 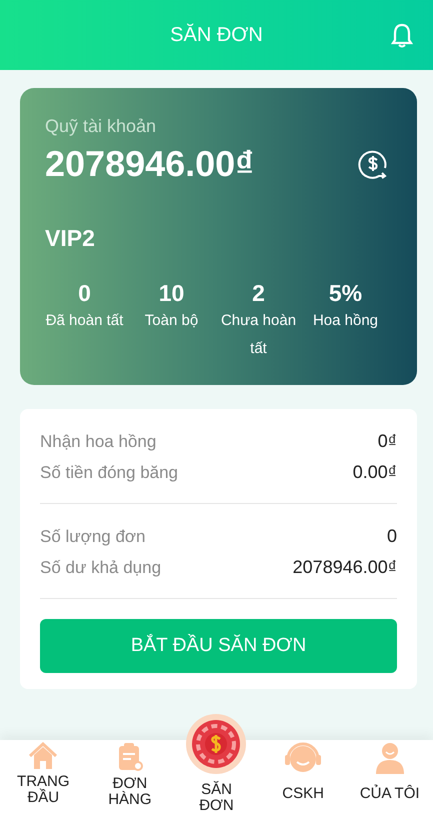 I want to click on detail-label: Số tiền đóng băng, so click(x=109, y=472).